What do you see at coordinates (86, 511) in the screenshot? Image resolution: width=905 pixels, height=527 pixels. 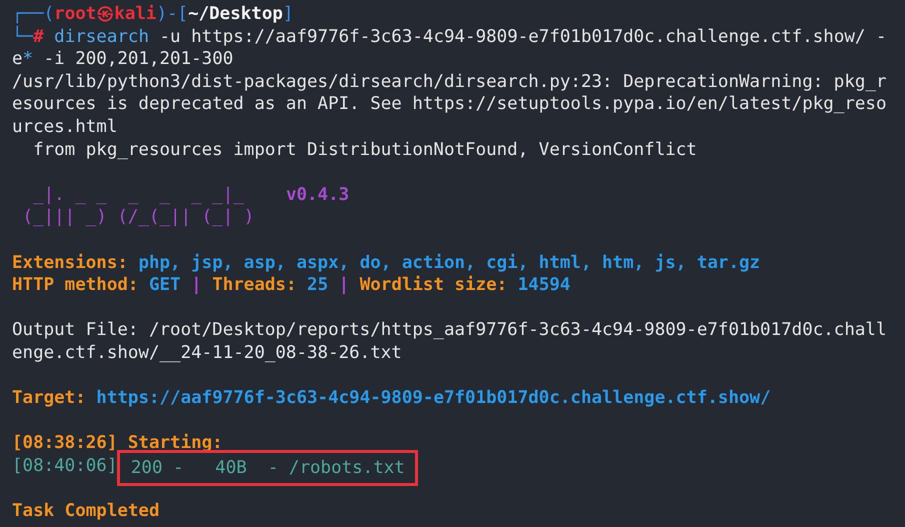 I see `output-label: Task Completed` at bounding box center [86, 511].